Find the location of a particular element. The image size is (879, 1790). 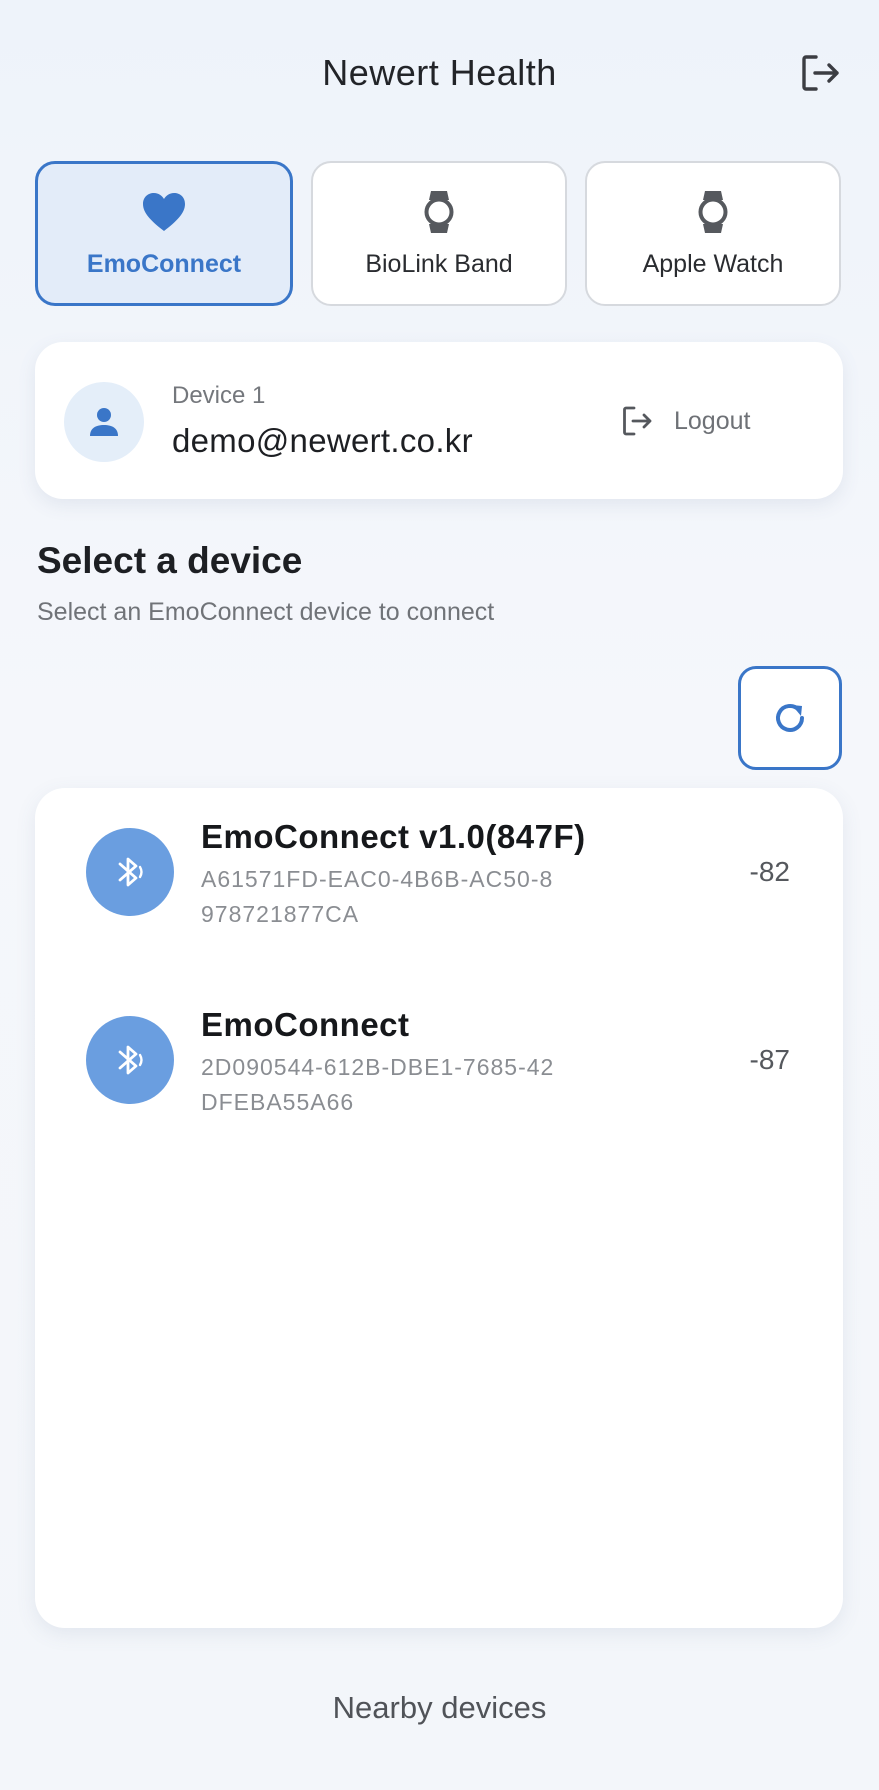

app-title: Newert Health is located at coordinates (439, 72).